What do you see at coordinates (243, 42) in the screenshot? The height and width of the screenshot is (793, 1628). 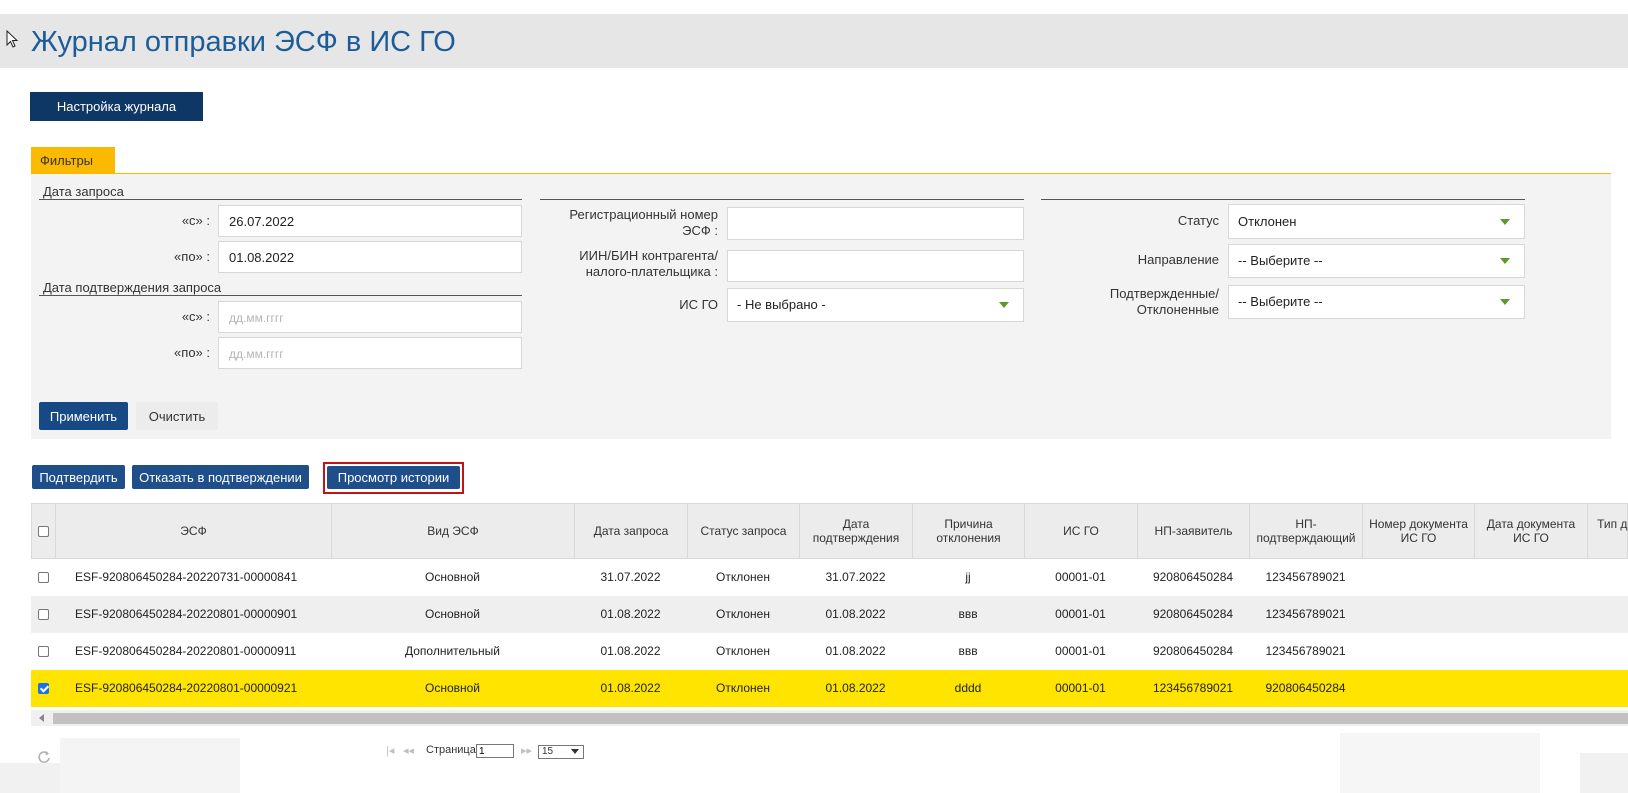 I see `page-title: Журнал отправки ЭСФ в ИС ГО` at bounding box center [243, 42].